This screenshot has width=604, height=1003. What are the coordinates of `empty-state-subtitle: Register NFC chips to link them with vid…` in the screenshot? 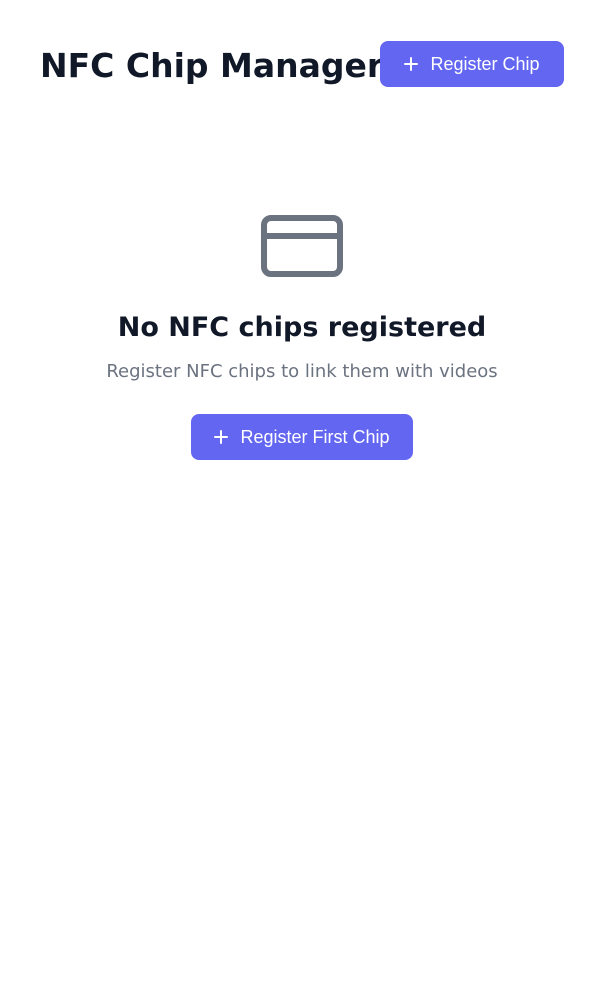 It's located at (302, 371).